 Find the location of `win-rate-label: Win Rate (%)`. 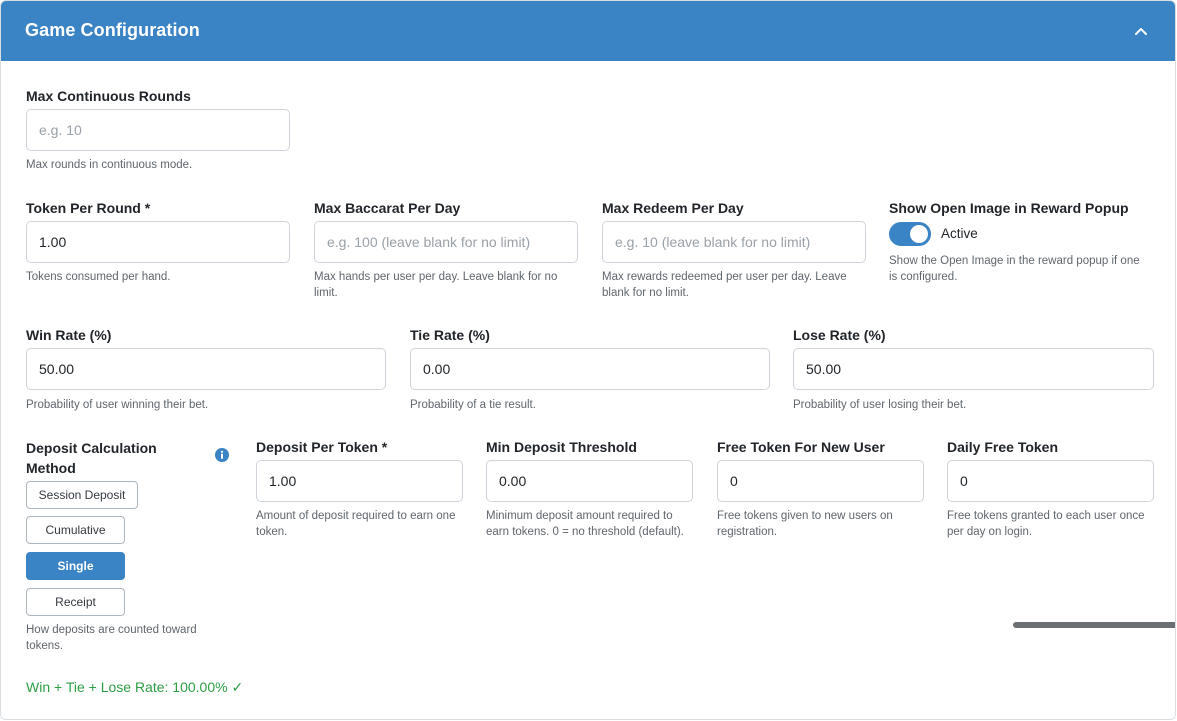

win-rate-label: Win Rate (%) is located at coordinates (69, 335).